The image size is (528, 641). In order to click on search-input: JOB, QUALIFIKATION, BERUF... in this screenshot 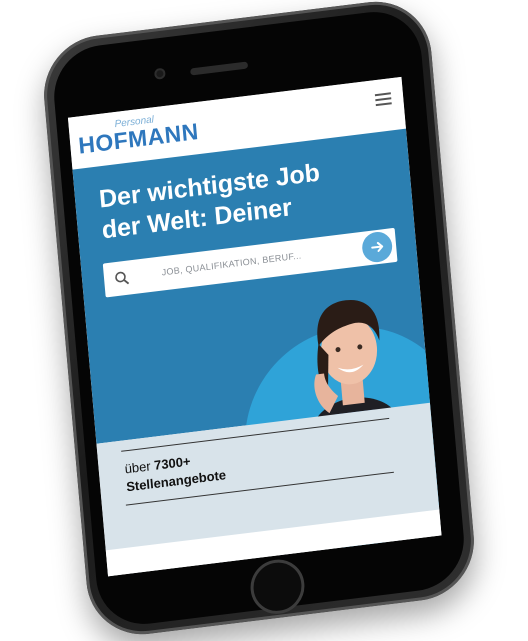, I will do `click(231, 263)`.